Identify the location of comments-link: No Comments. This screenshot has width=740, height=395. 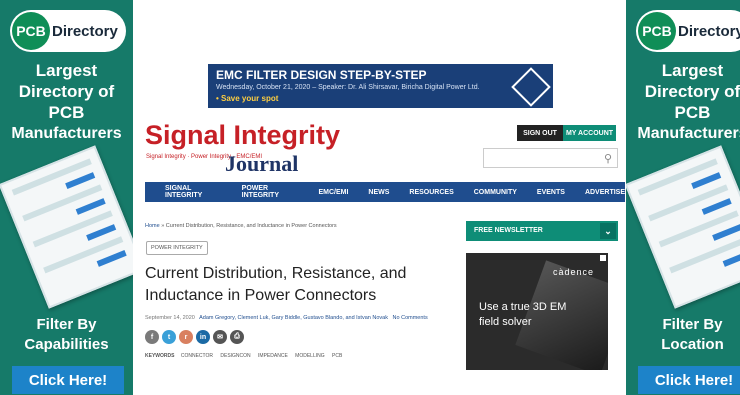
(410, 318).